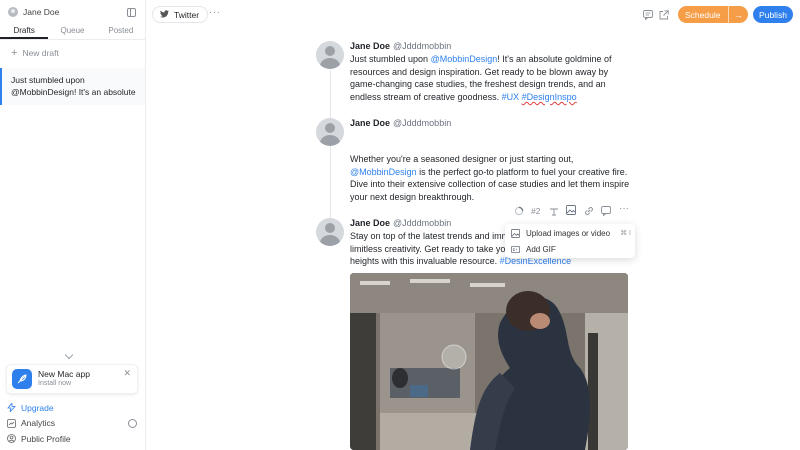 The image size is (800, 450). I want to click on office-scene-image, so click(489, 361).